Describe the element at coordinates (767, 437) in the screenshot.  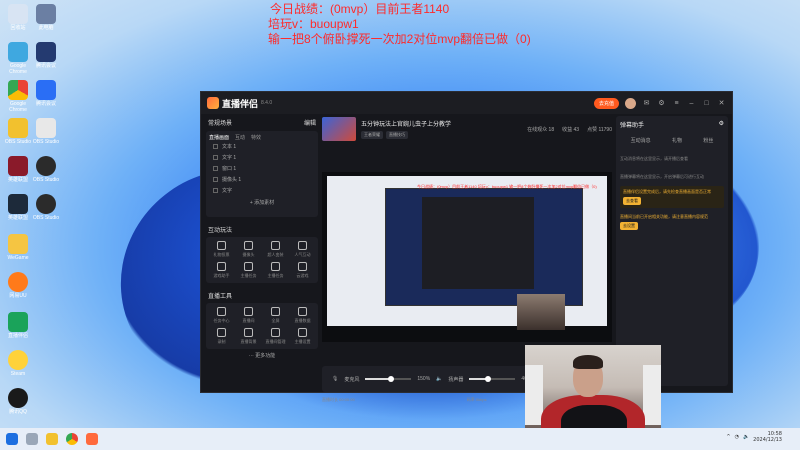
I see `clock: 10:58 2024/12/13` at that location.